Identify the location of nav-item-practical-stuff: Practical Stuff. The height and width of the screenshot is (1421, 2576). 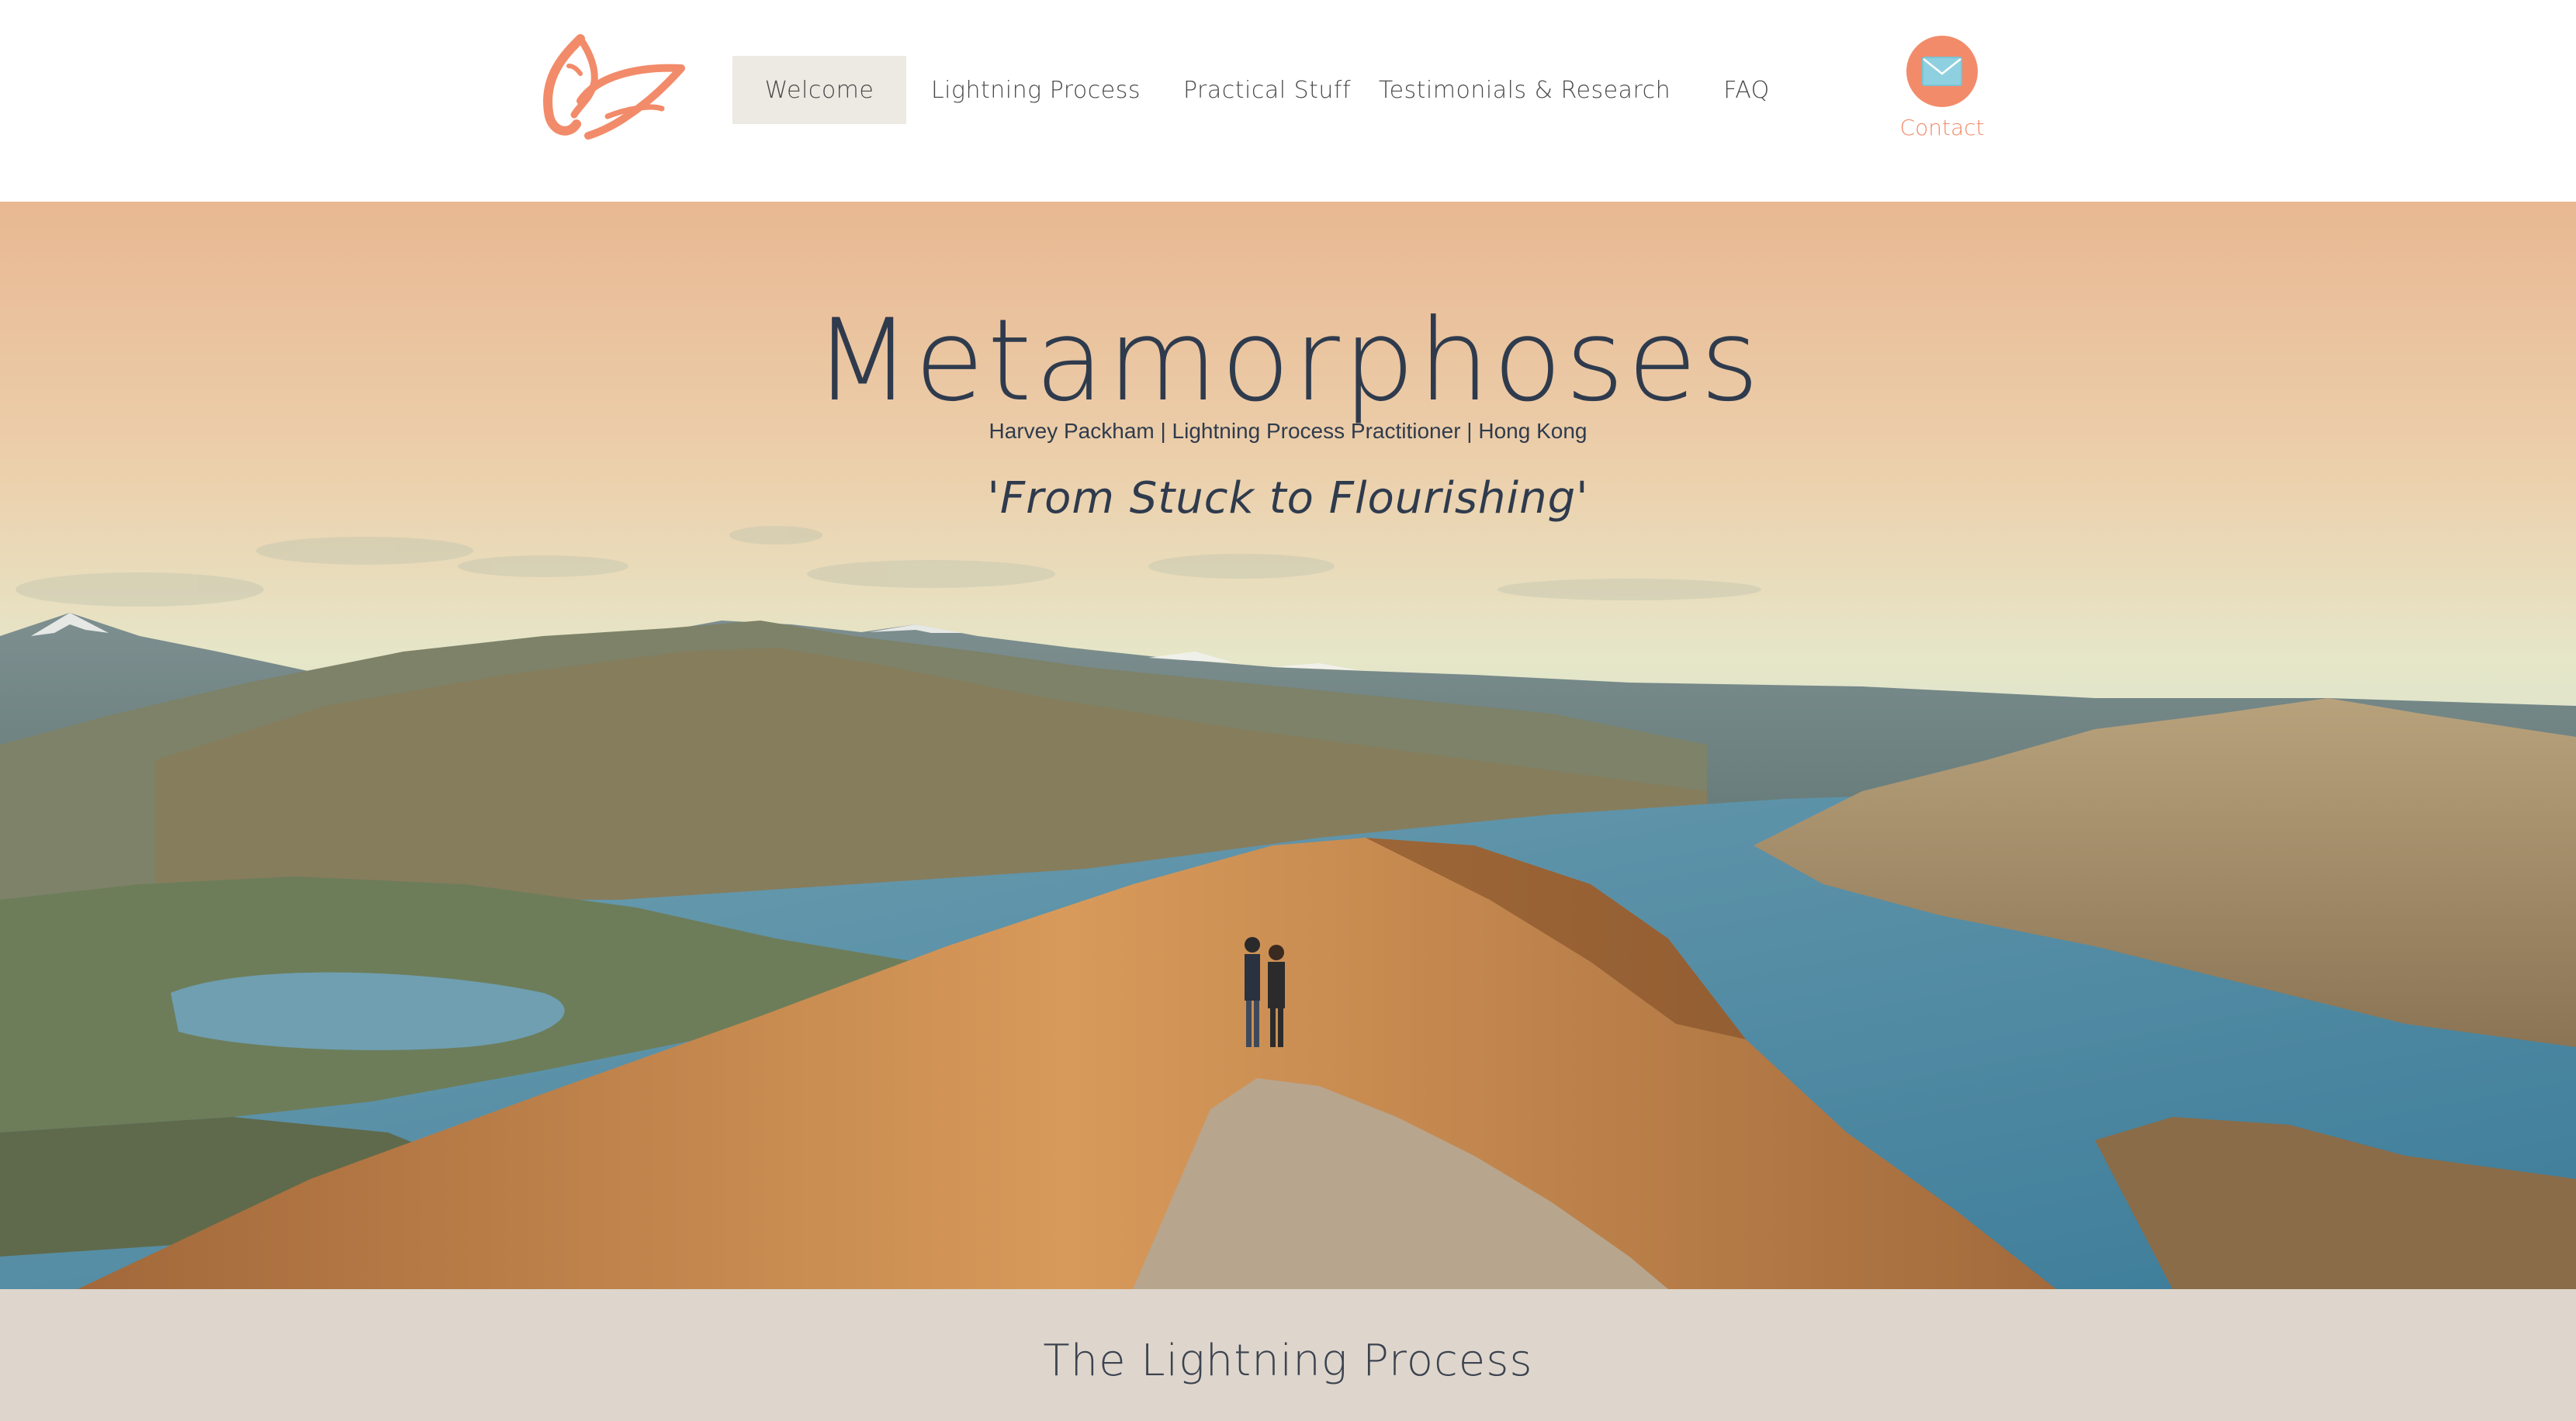
(1267, 90).